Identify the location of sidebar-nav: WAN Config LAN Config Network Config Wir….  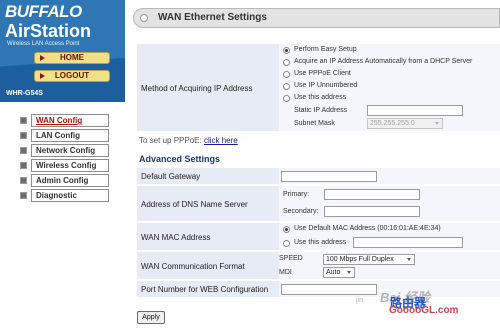
(62, 158).